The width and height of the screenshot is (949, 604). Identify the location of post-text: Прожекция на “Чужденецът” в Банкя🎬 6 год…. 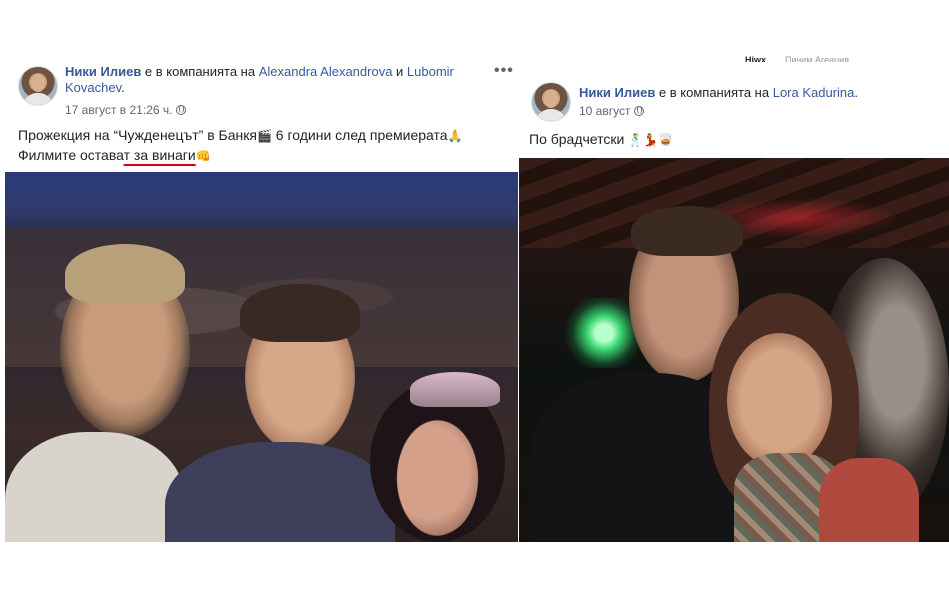
(263, 146).